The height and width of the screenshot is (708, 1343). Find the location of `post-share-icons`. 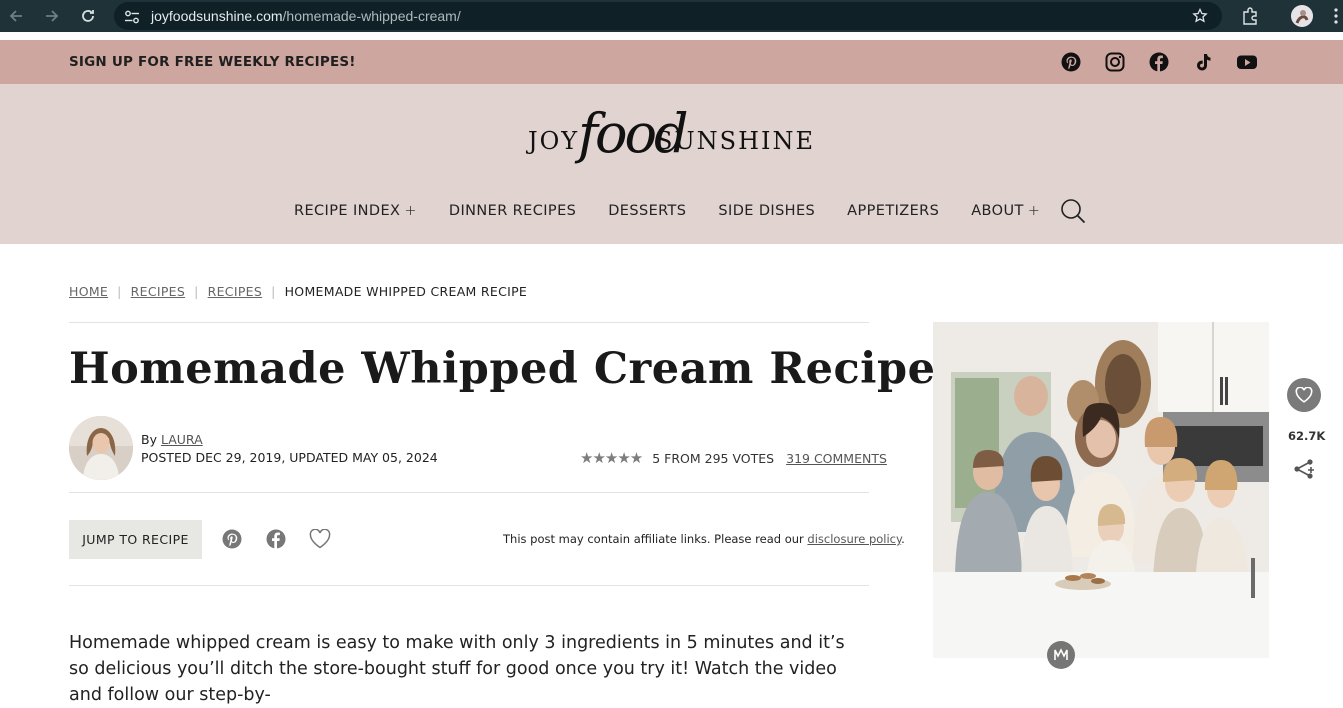

post-share-icons is located at coordinates (286, 539).